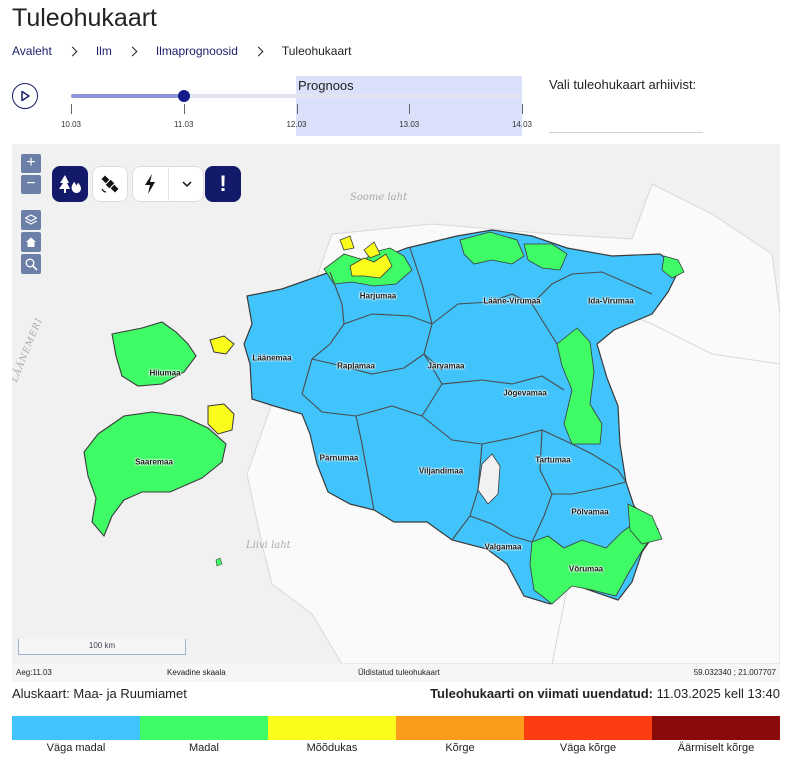 The width and height of the screenshot is (790, 760). I want to click on last-updated-label: Tuleohukaarti on viimati uuendatud:, so click(541, 693).